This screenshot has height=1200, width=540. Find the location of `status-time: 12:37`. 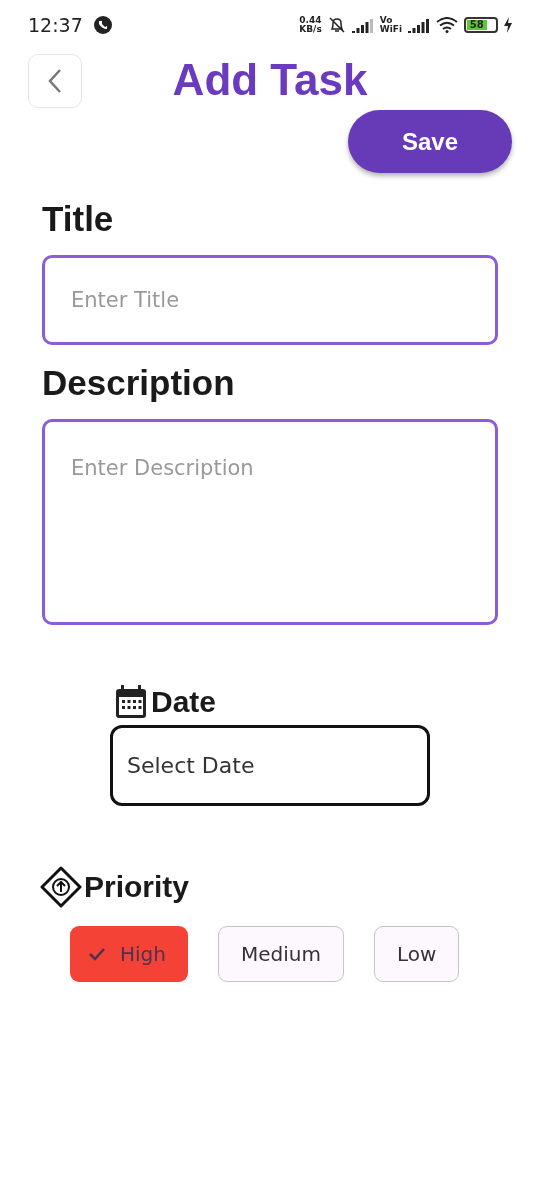

status-time: 12:37 is located at coordinates (55, 25).